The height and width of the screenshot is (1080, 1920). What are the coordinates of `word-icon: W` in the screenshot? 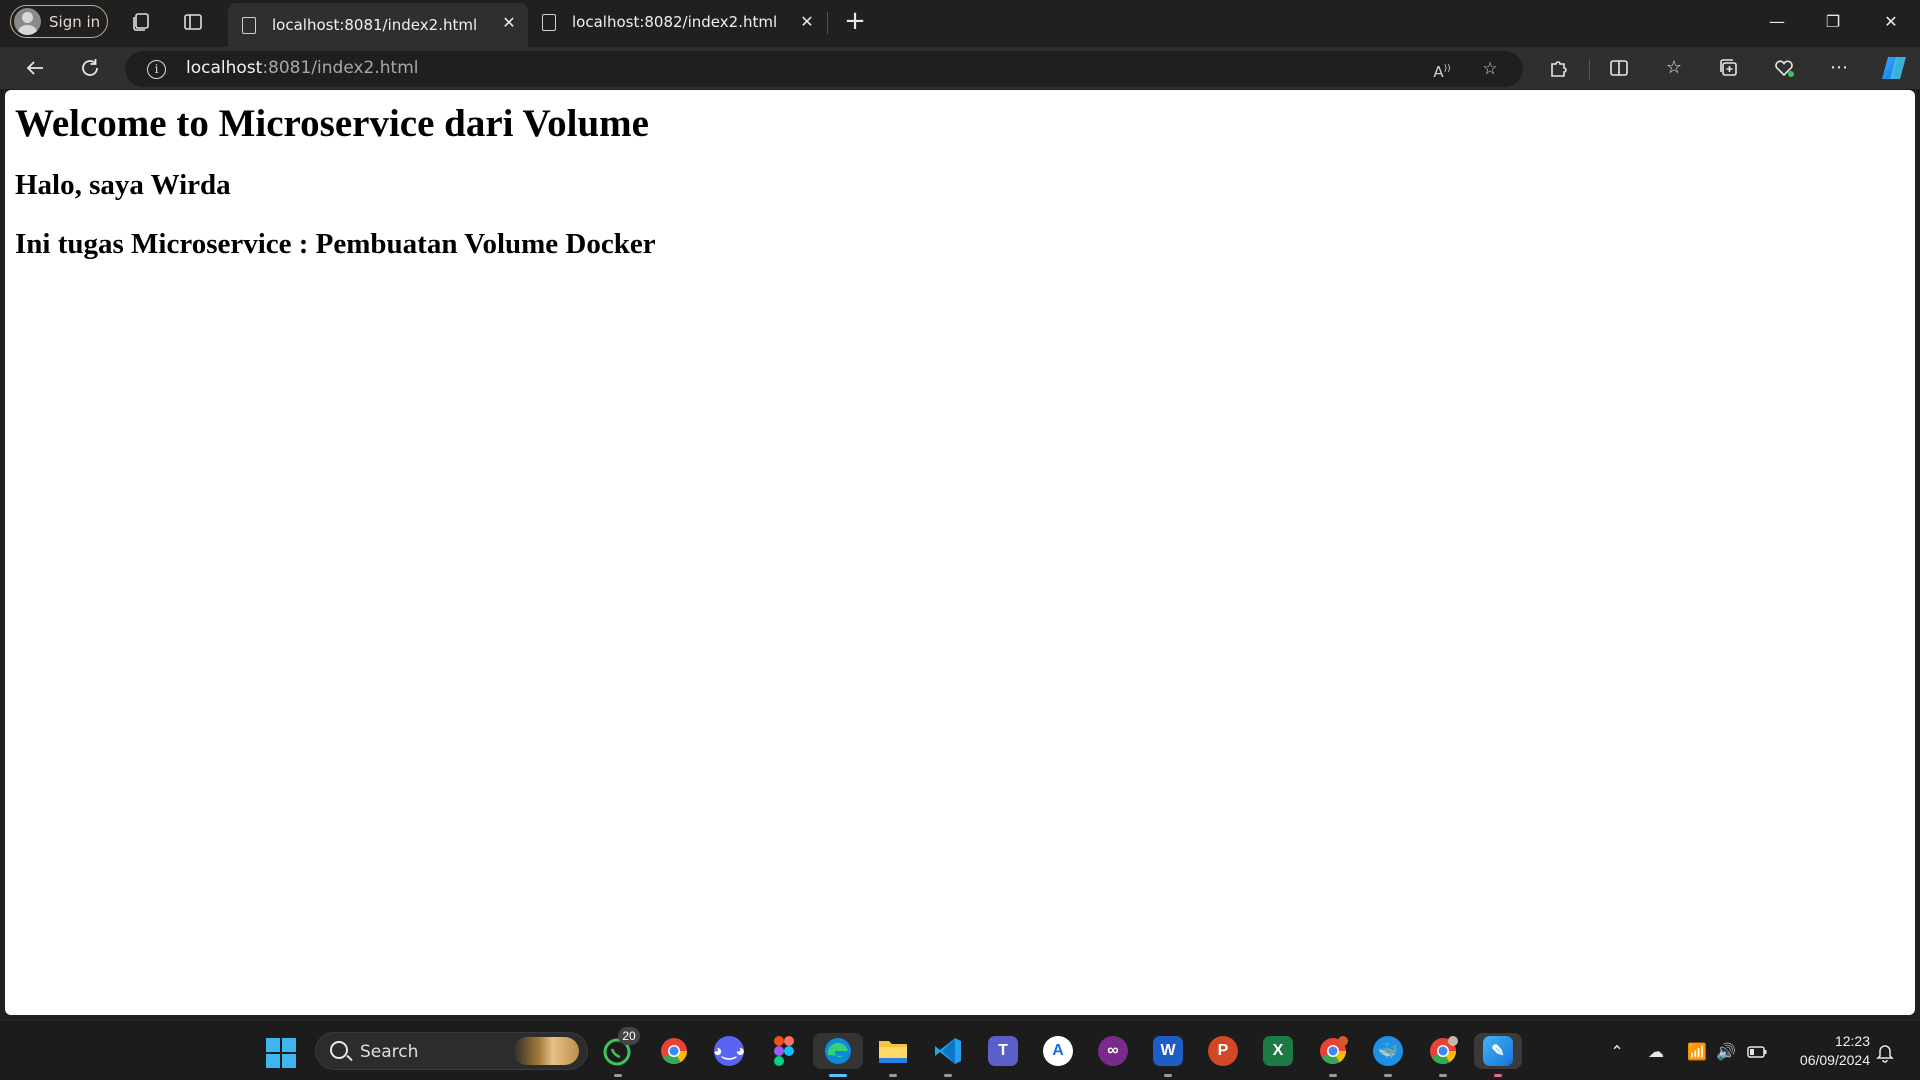 It's located at (1168, 1051).